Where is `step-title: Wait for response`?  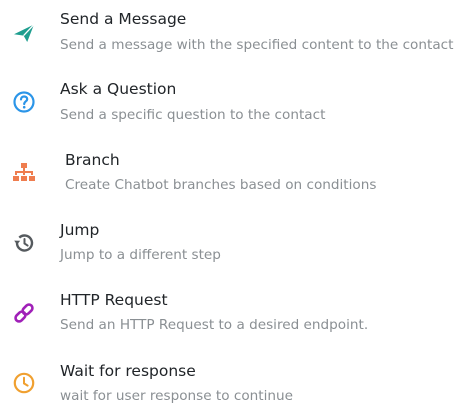
step-title: Wait for response is located at coordinates (128, 371).